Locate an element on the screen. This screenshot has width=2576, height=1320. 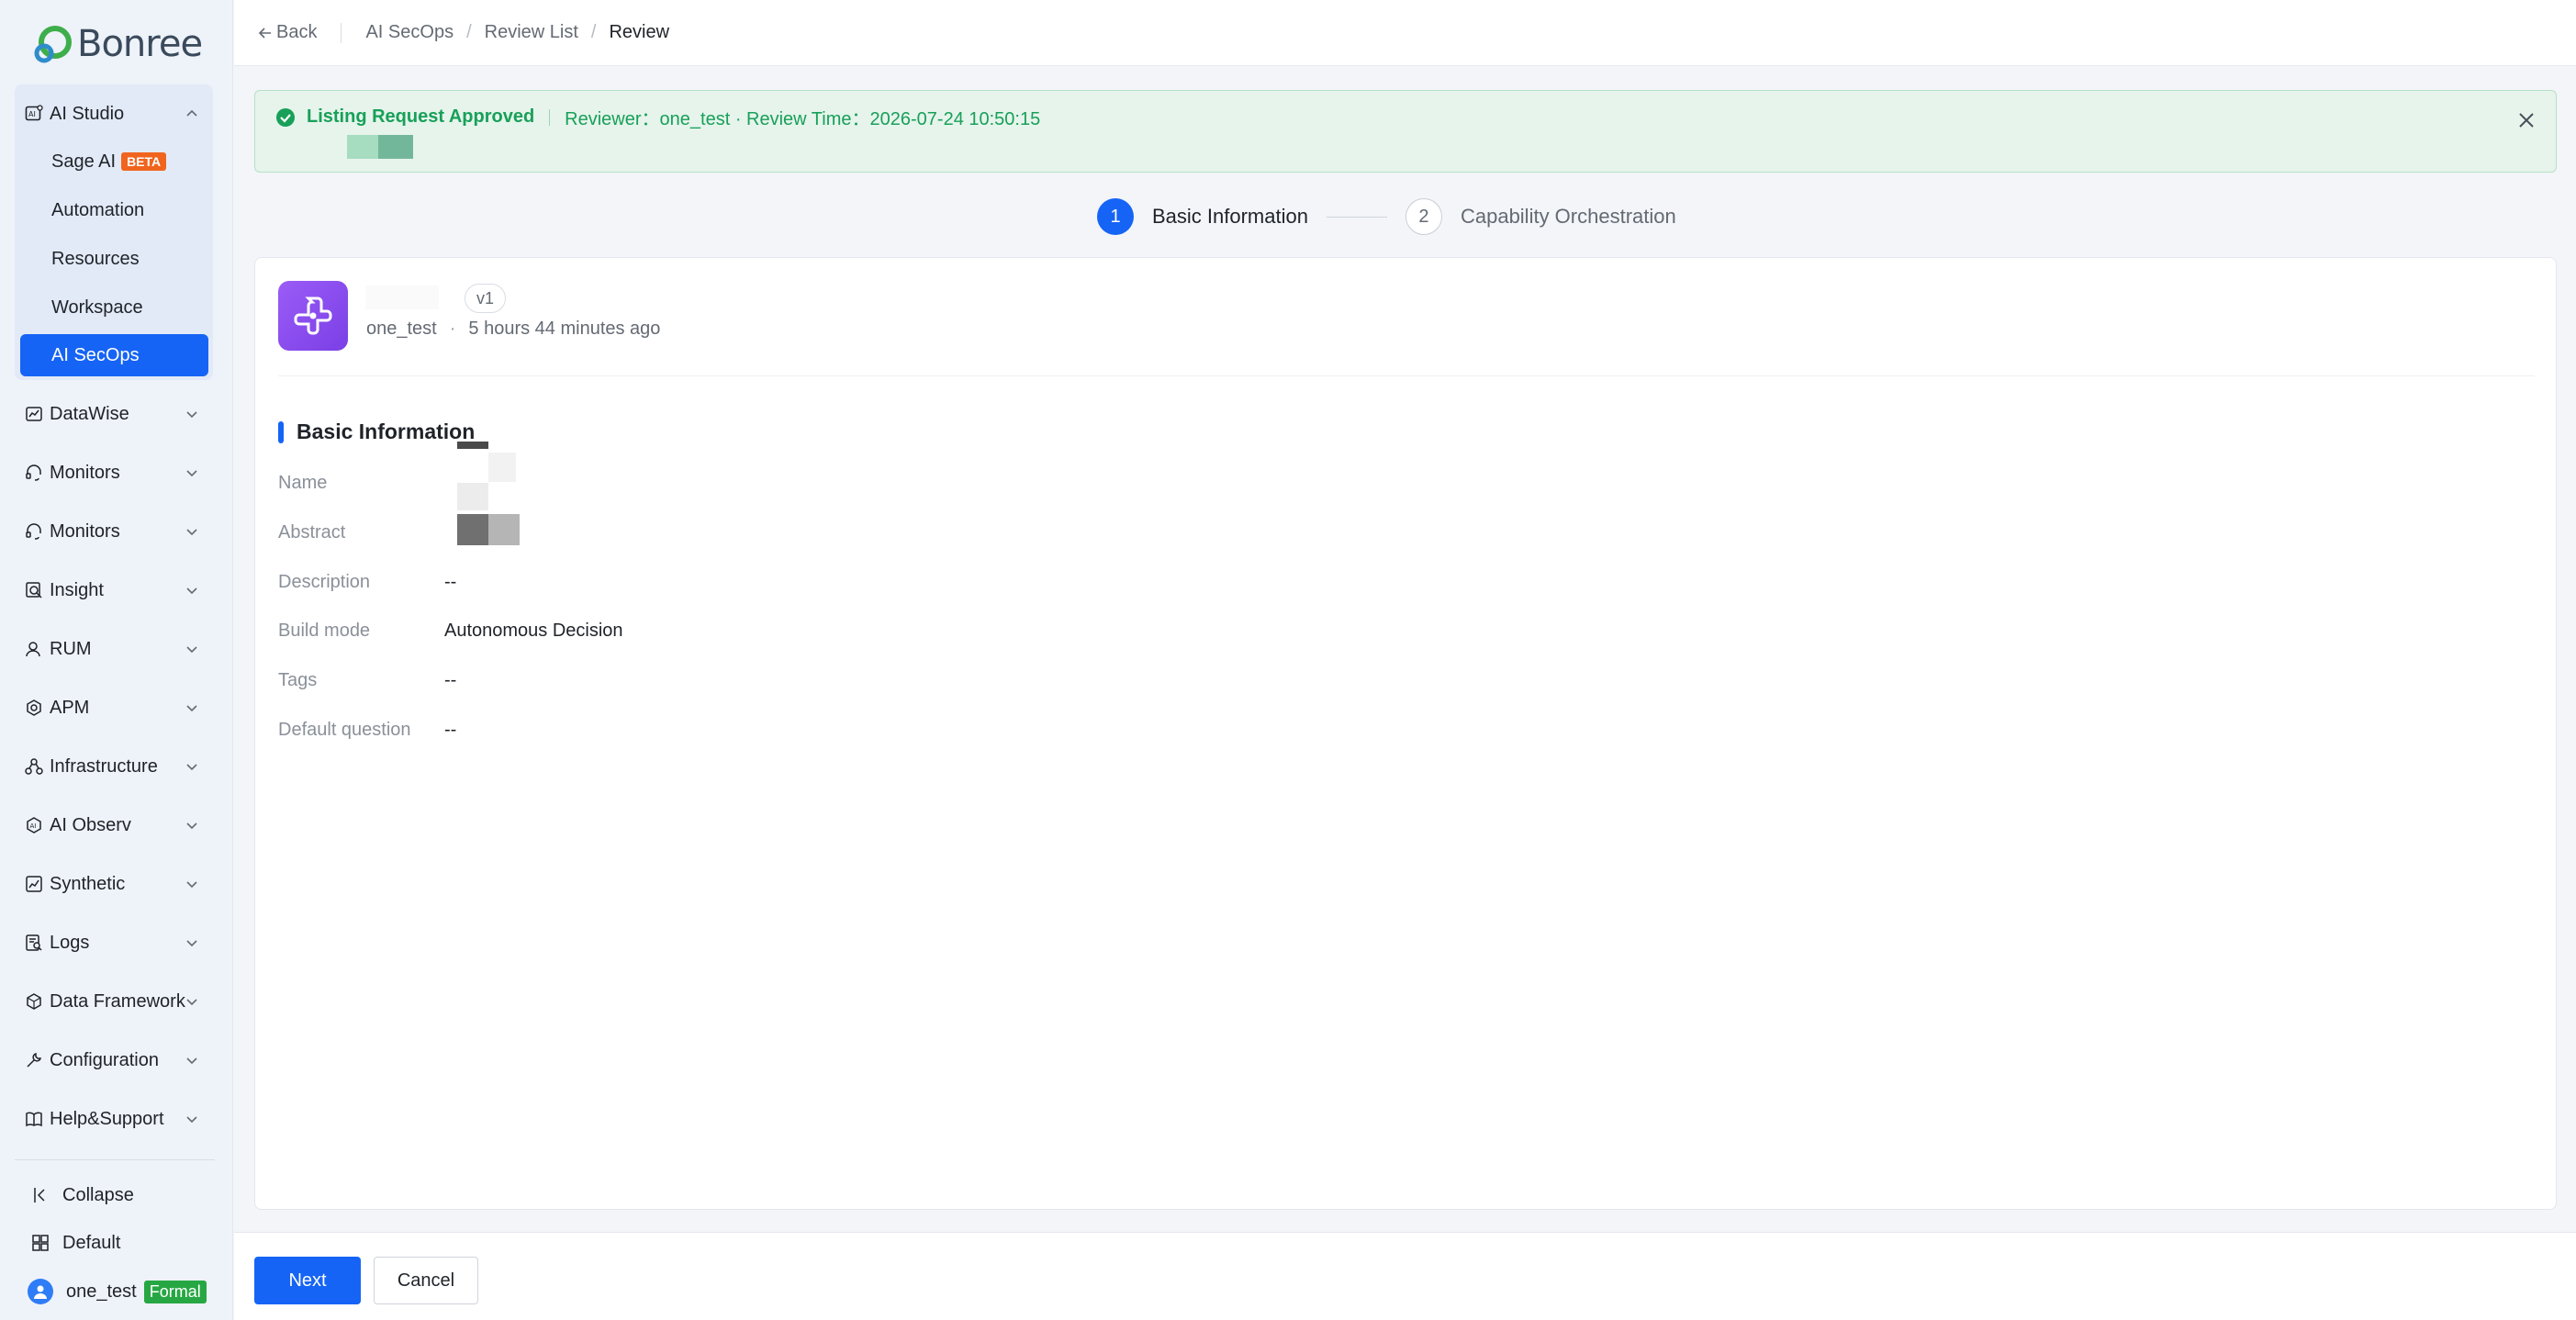
breadcrumb-review-list: Review List is located at coordinates (531, 32).